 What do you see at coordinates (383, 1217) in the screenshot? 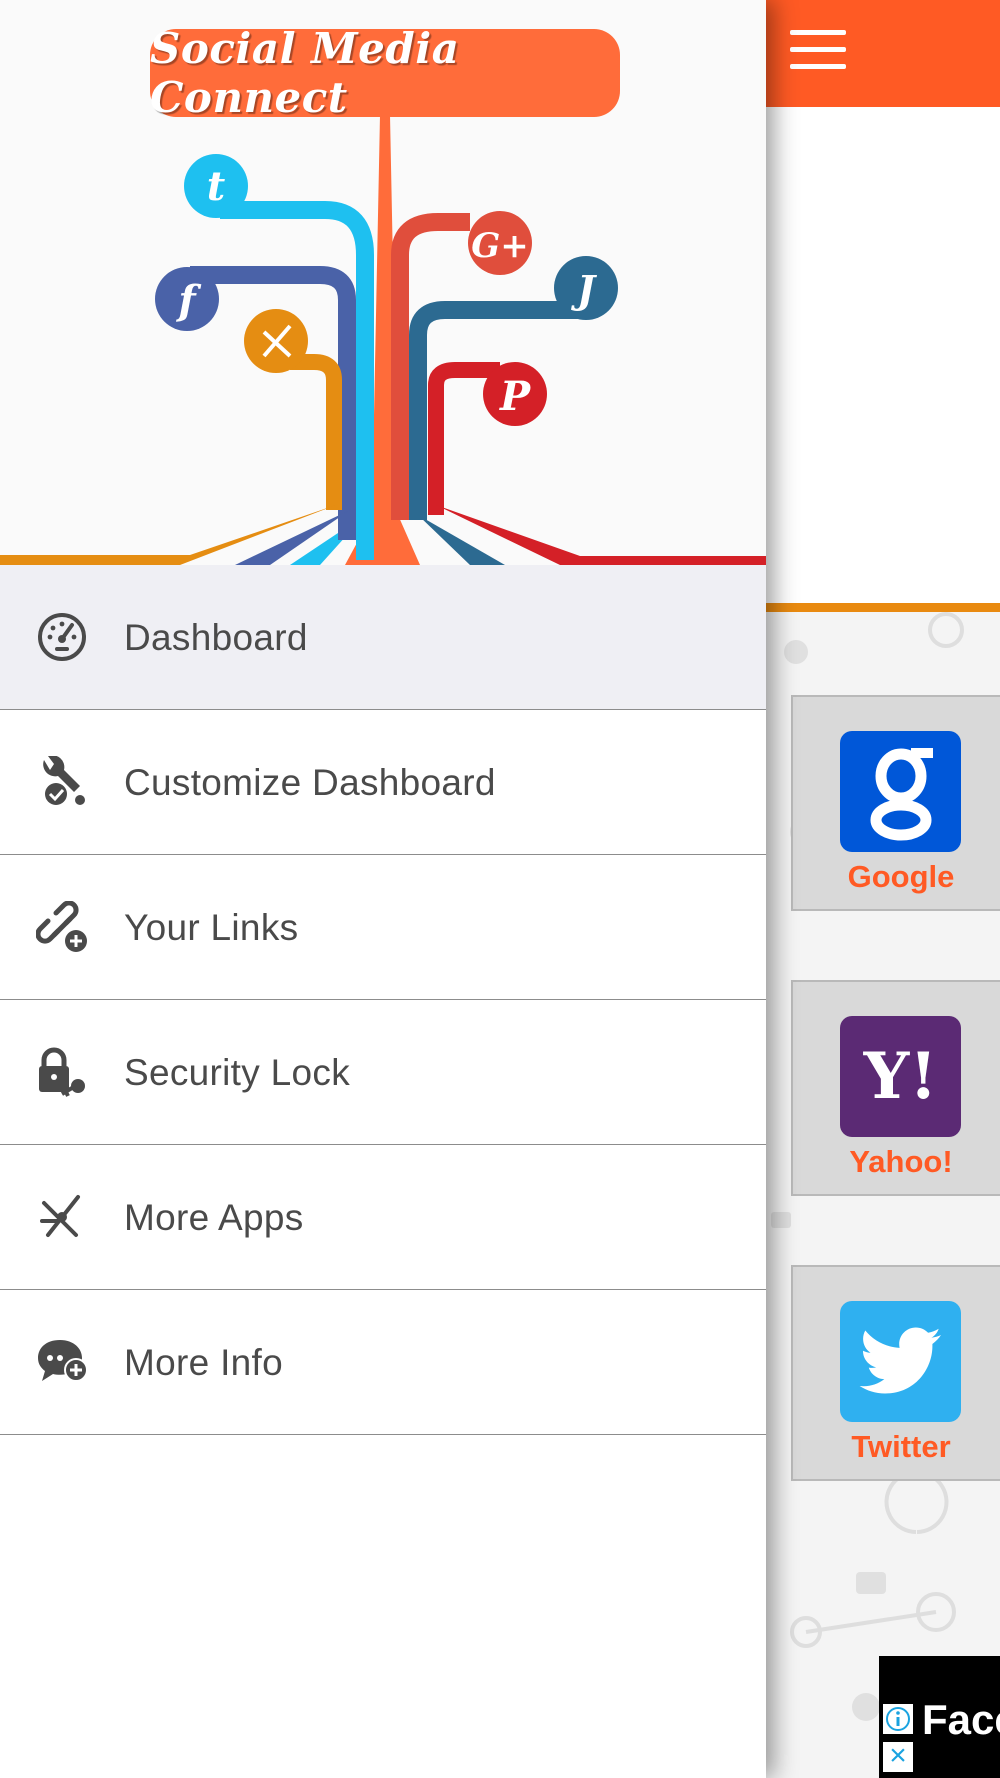
I see `menu-item-more-apps: More Apps` at bounding box center [383, 1217].